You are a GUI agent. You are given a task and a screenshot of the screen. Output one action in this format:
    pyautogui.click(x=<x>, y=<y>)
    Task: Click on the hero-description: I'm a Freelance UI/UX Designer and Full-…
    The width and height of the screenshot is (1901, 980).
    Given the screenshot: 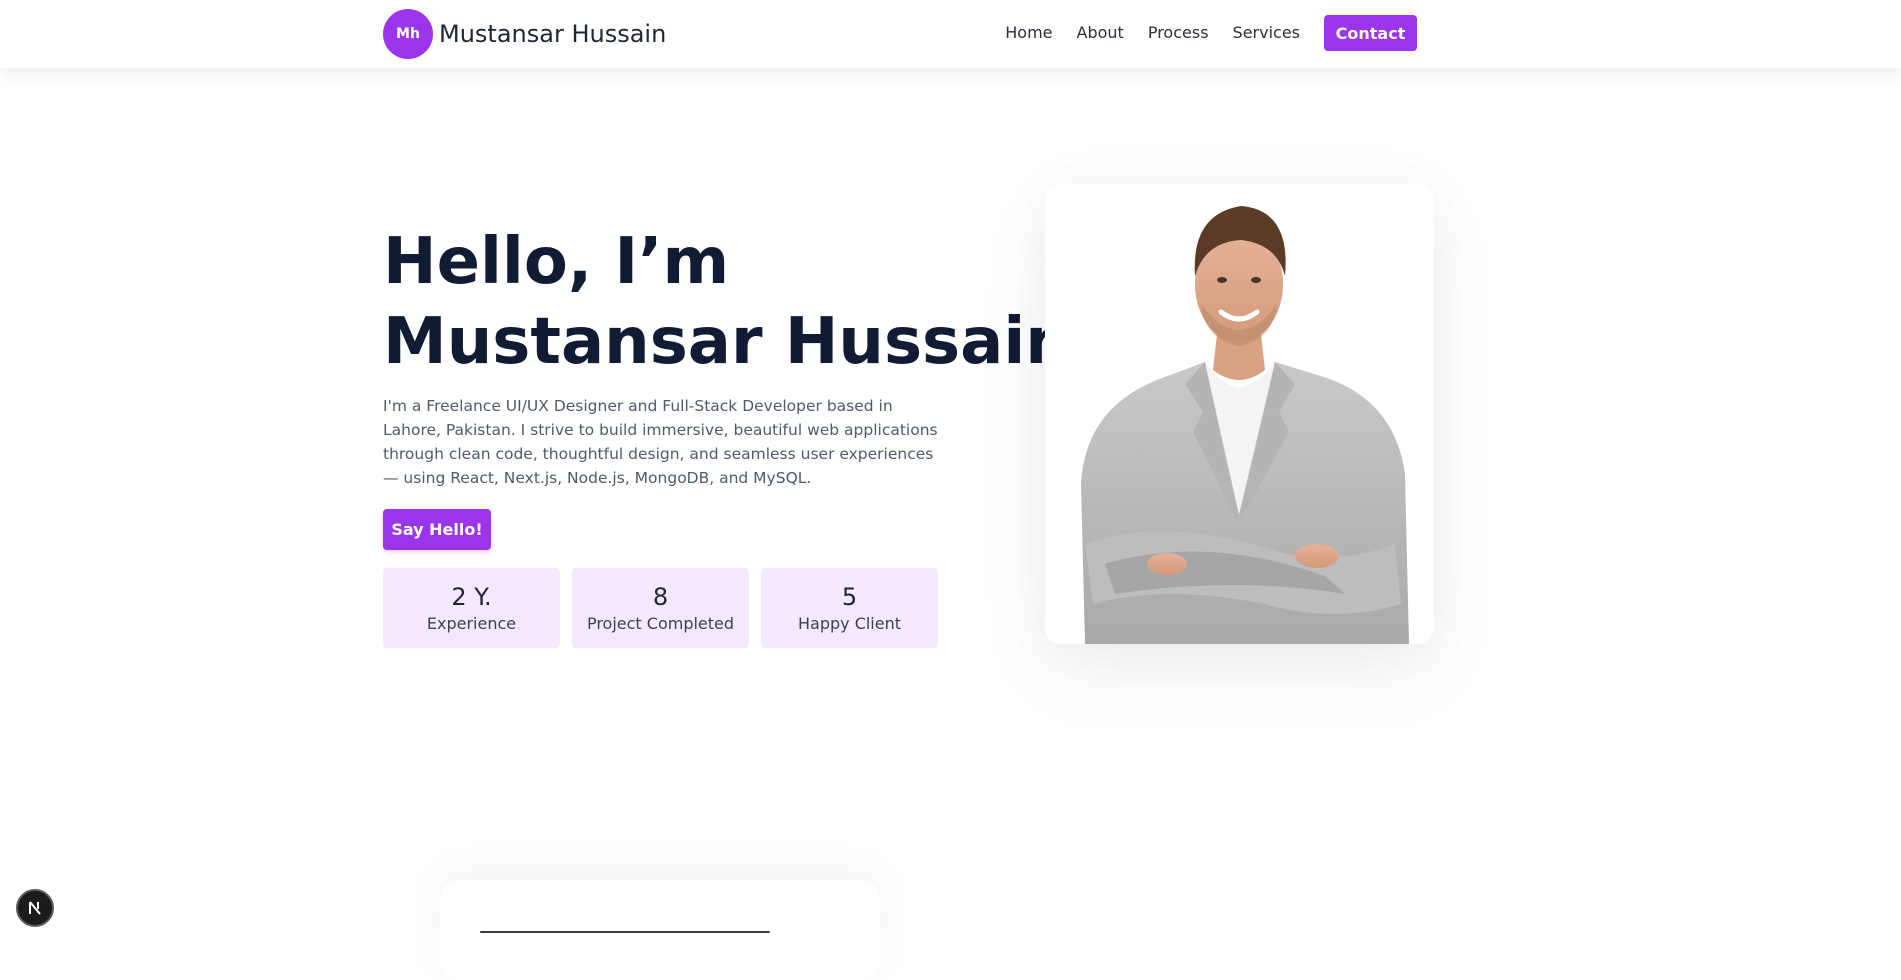 What is the action you would take?
    pyautogui.click(x=660, y=442)
    